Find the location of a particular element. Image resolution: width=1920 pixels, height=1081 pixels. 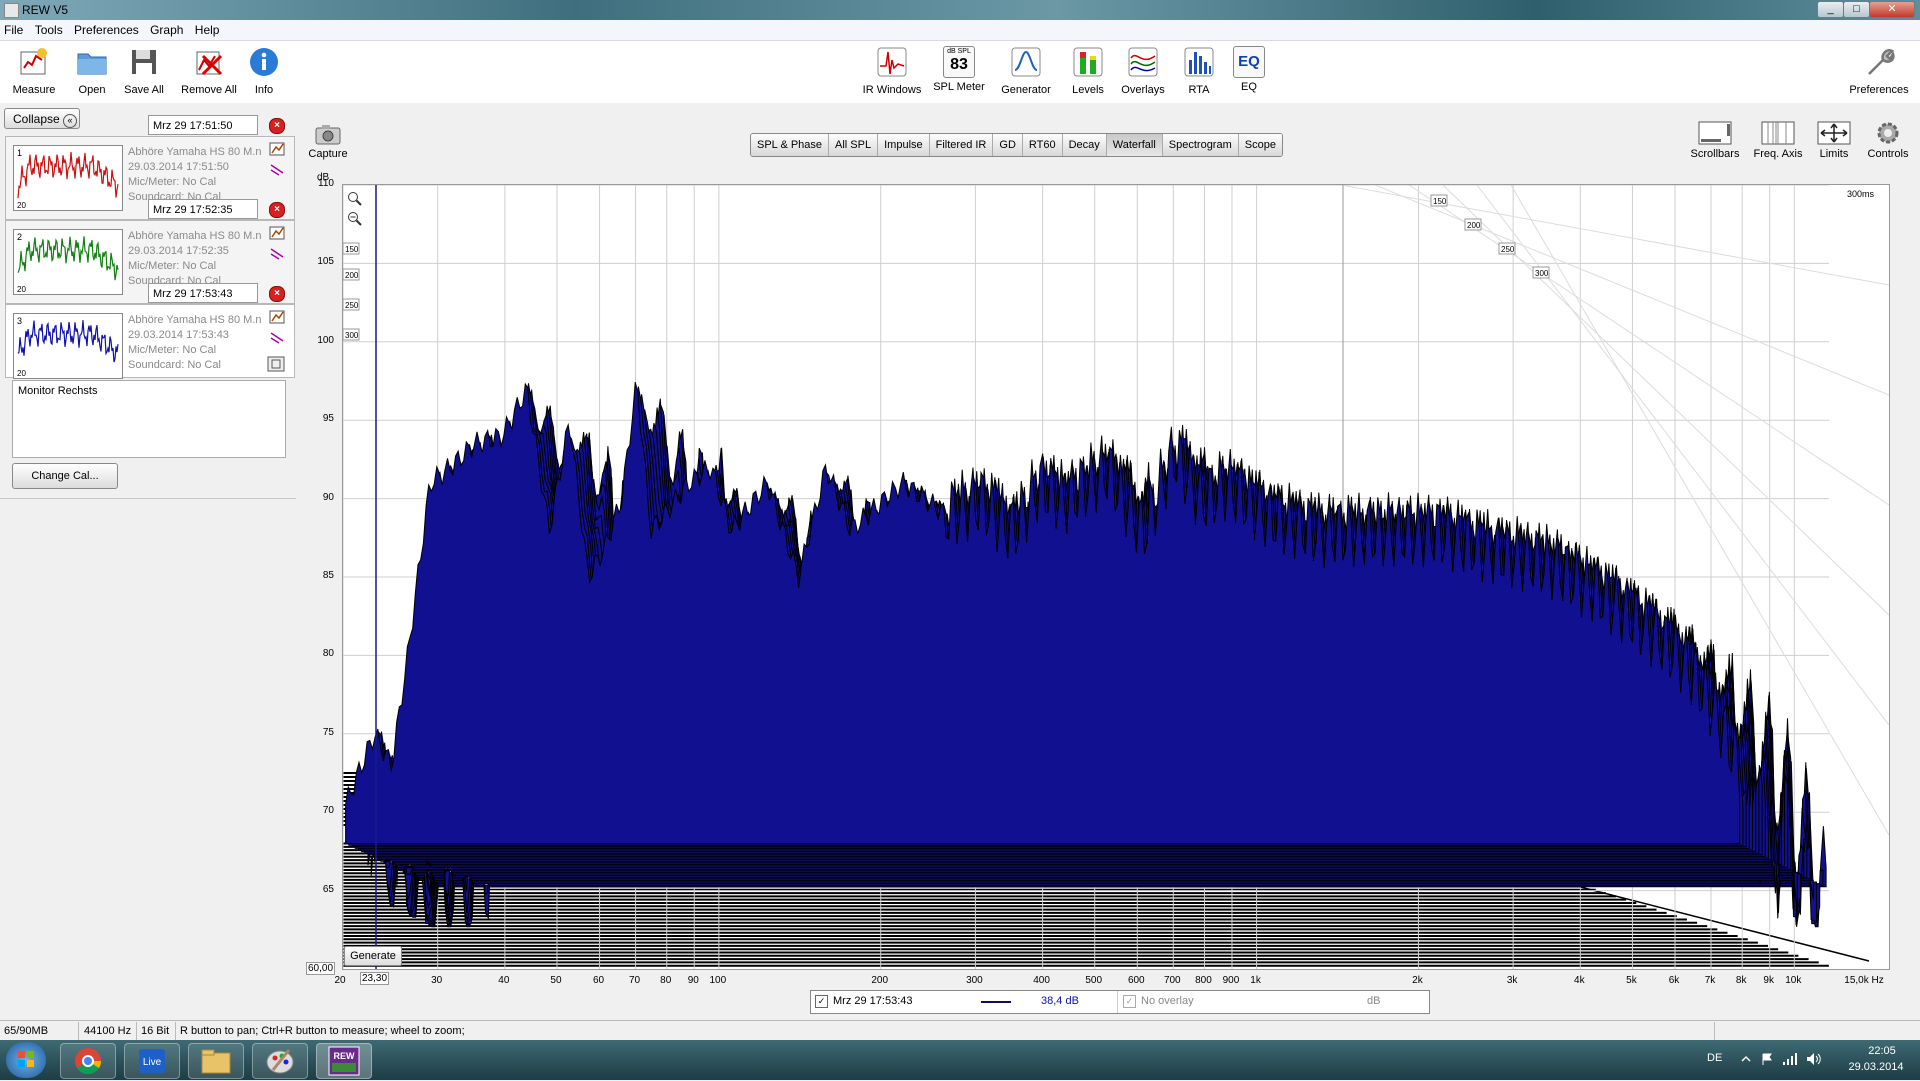

eq-button: EQ EQ is located at coordinates (1249, 69).